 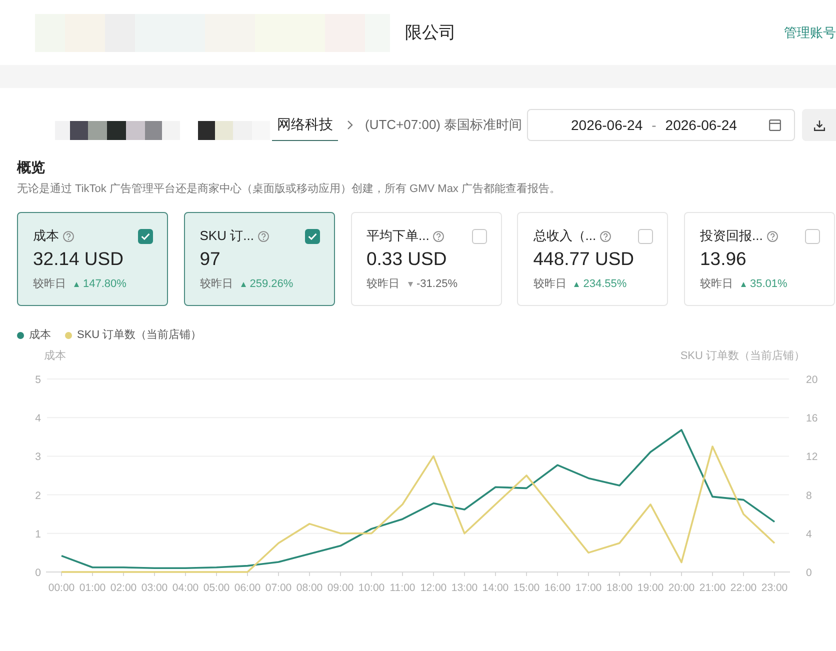 I want to click on shop-selector: 网络科技, so click(x=305, y=125).